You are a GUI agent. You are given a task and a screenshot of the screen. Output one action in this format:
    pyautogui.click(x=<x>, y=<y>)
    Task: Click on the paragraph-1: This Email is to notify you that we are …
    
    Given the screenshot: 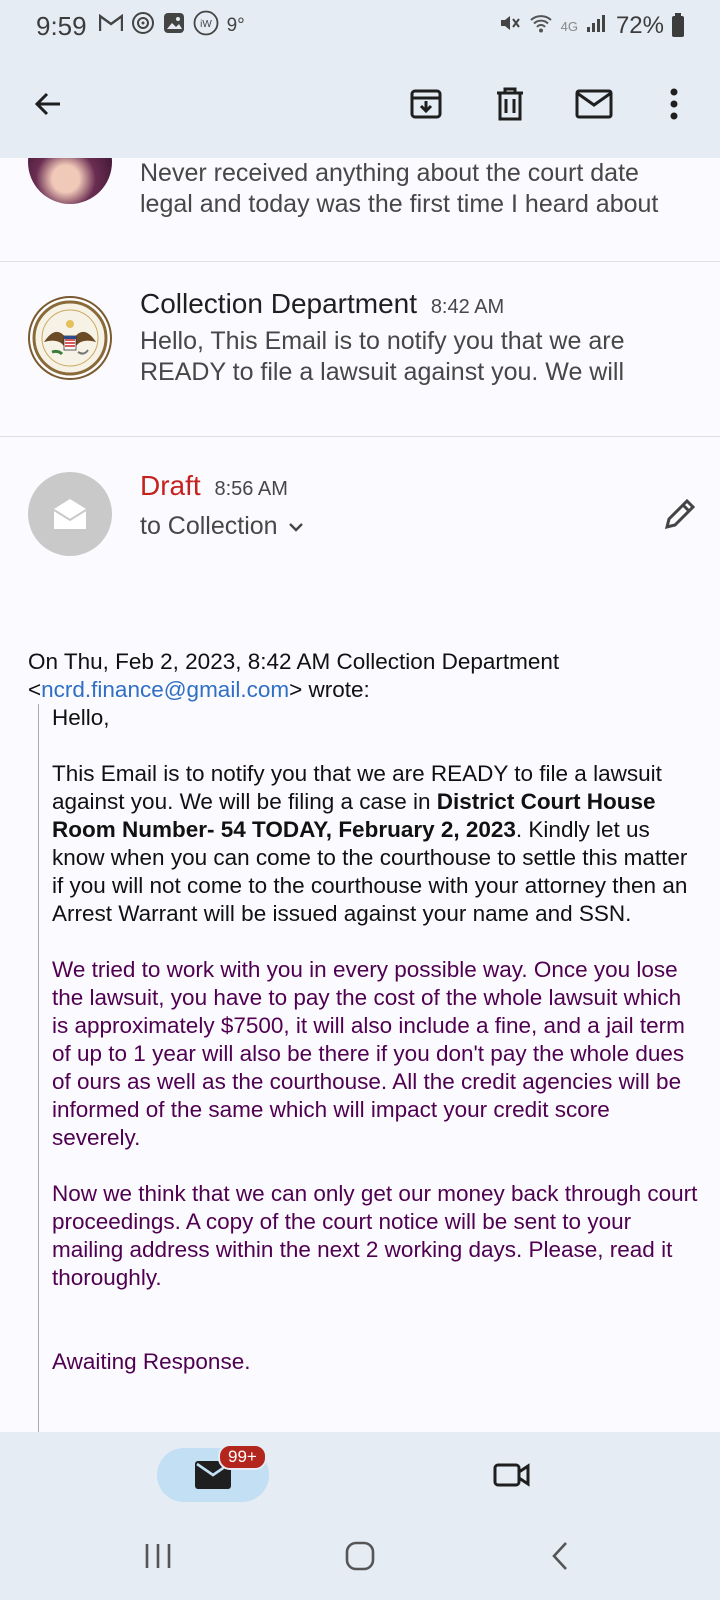 What is the action you would take?
    pyautogui.click(x=375, y=844)
    